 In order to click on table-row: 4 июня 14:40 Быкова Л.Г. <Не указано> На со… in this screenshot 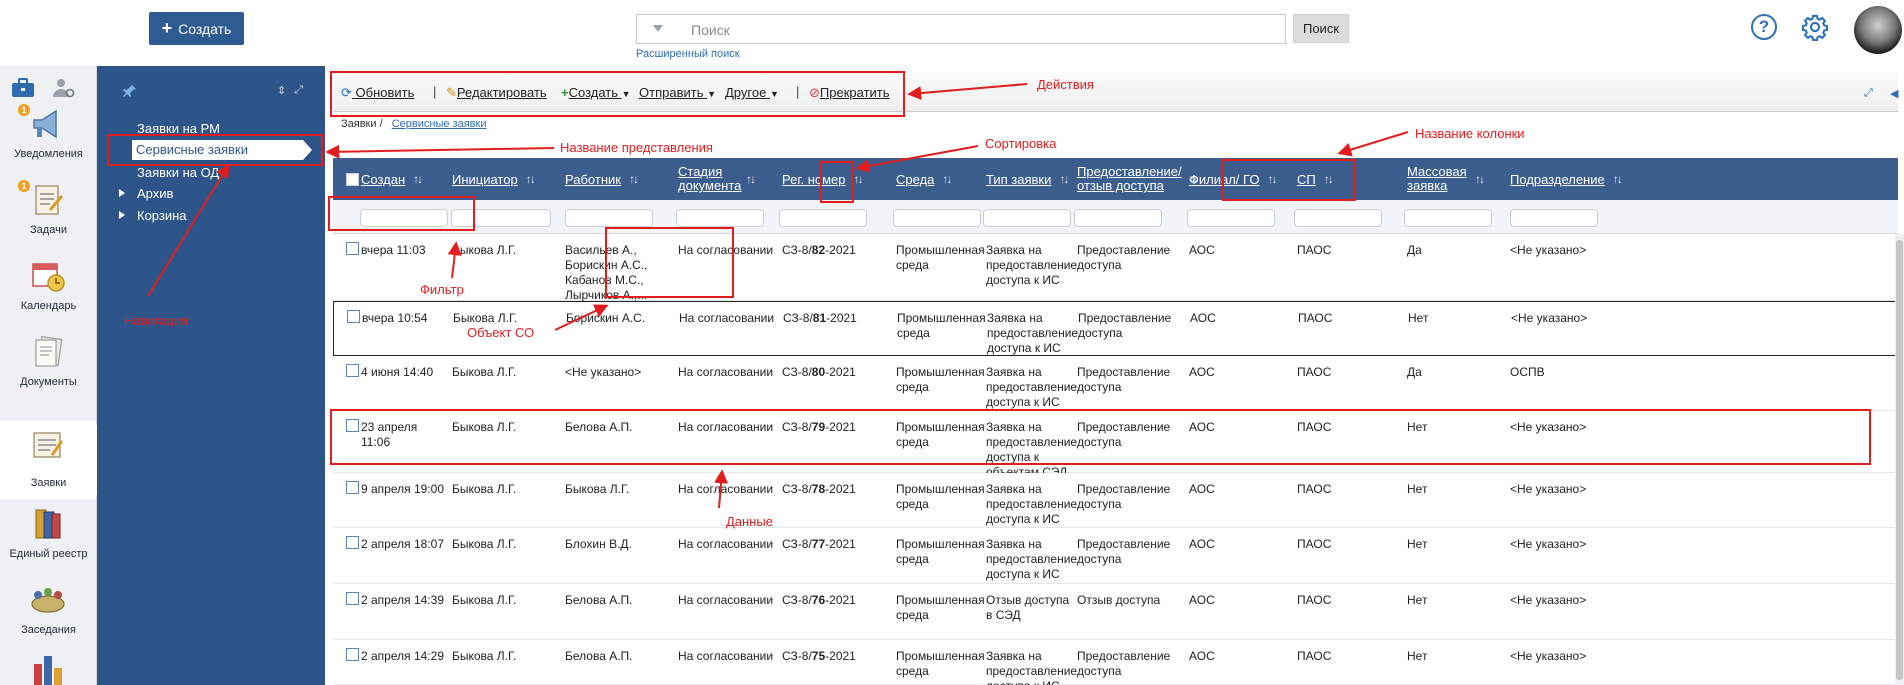, I will do `click(1115, 383)`.